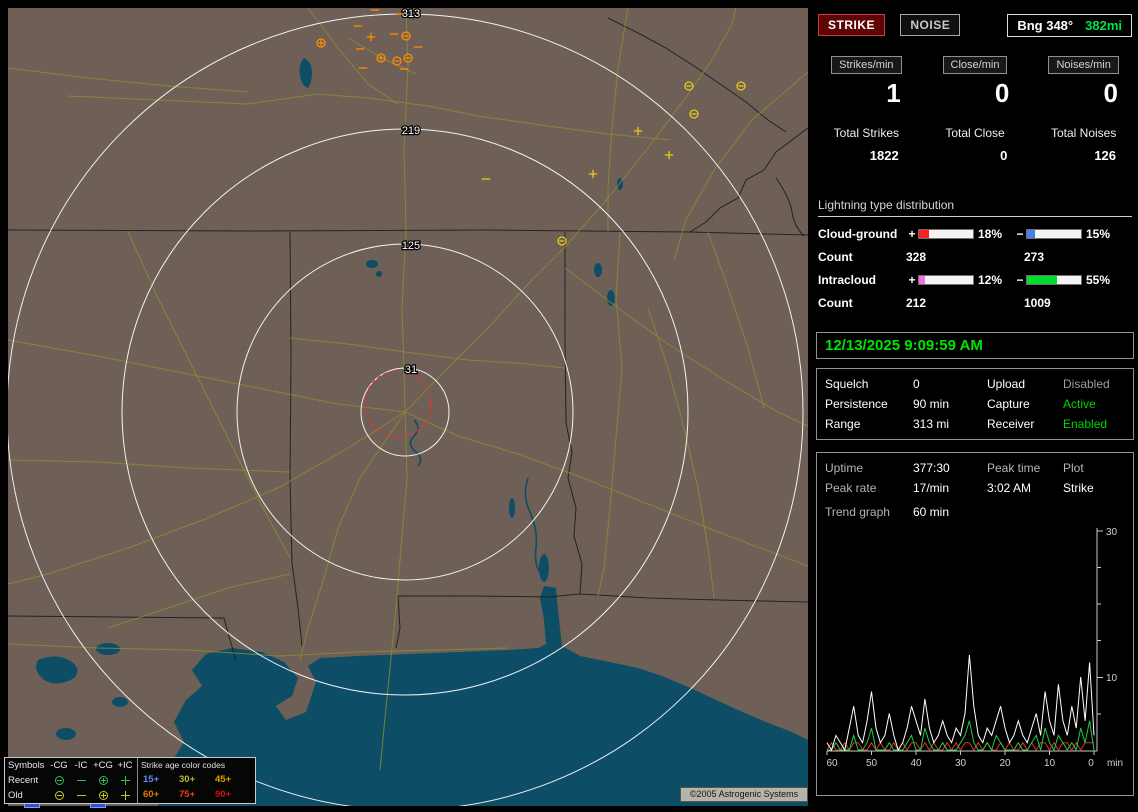 This screenshot has height=812, width=1138. Describe the element at coordinates (1112, 532) in the screenshot. I see `y-tick-label: 30` at that location.